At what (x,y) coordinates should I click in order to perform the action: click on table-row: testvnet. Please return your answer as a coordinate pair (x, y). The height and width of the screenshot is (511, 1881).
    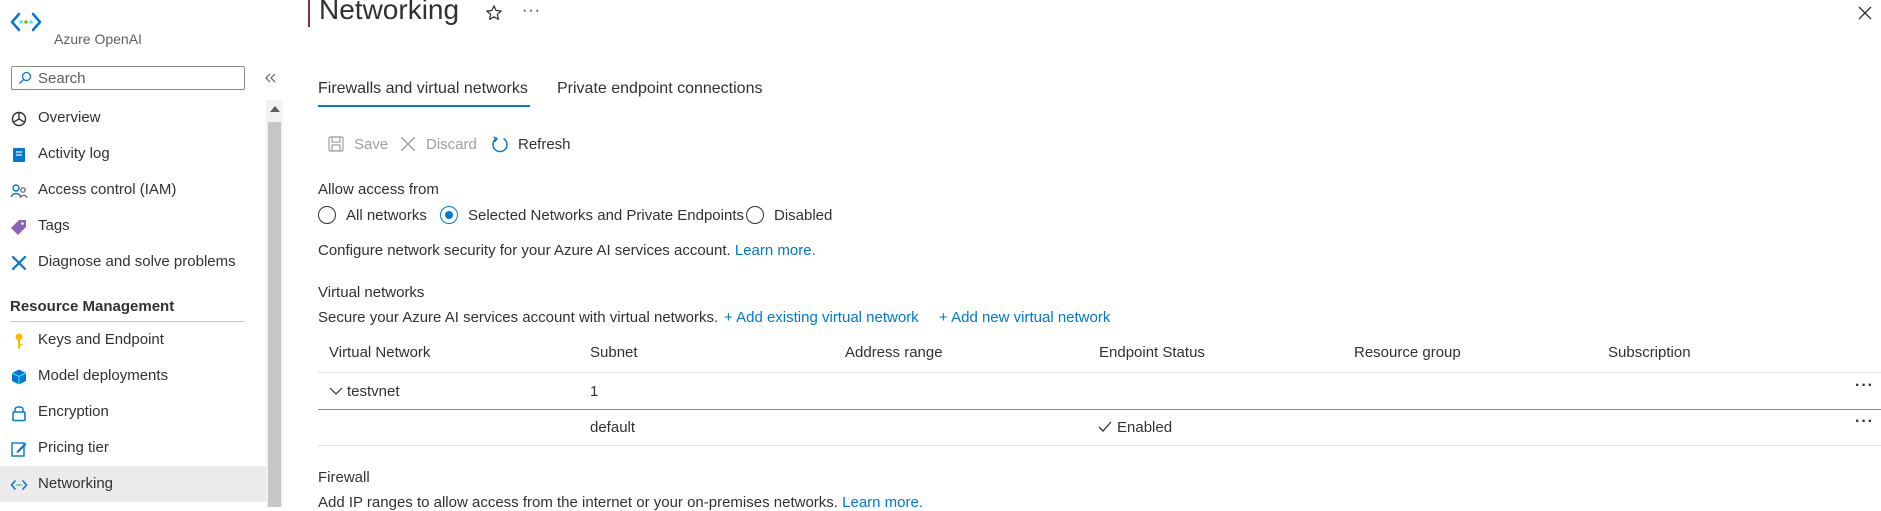
    Looking at the image, I should click on (364, 391).